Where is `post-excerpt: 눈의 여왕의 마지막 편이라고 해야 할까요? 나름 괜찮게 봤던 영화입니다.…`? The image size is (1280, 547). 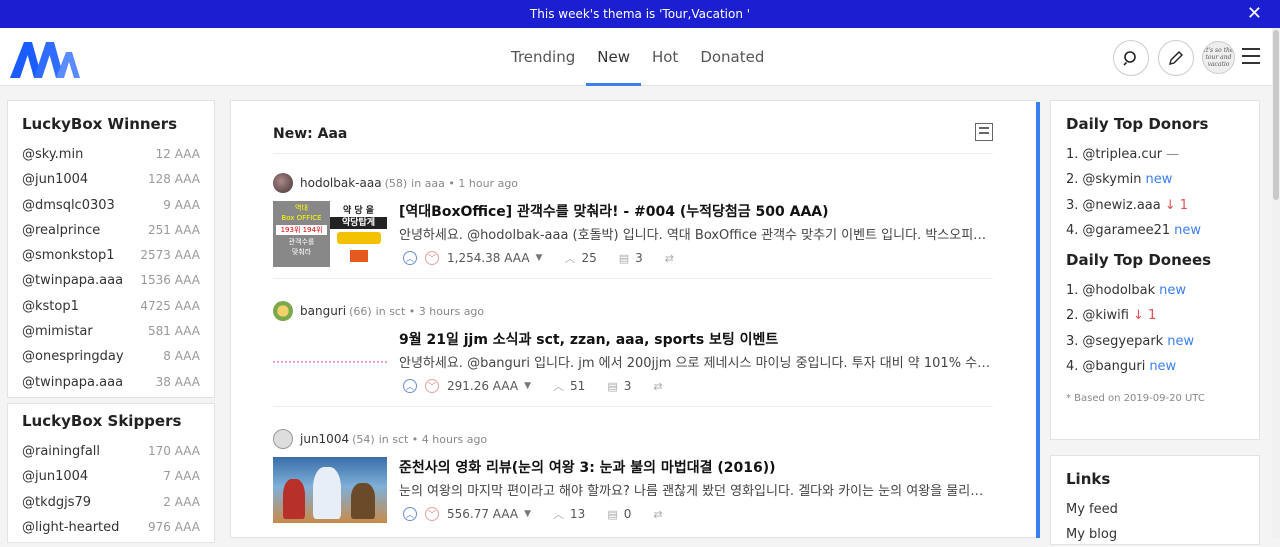
post-excerpt: 눈의 여왕의 마지막 편이라고 해야 할까요? 나름 괜찮게 봤던 영화입니다.… is located at coordinates (696, 489).